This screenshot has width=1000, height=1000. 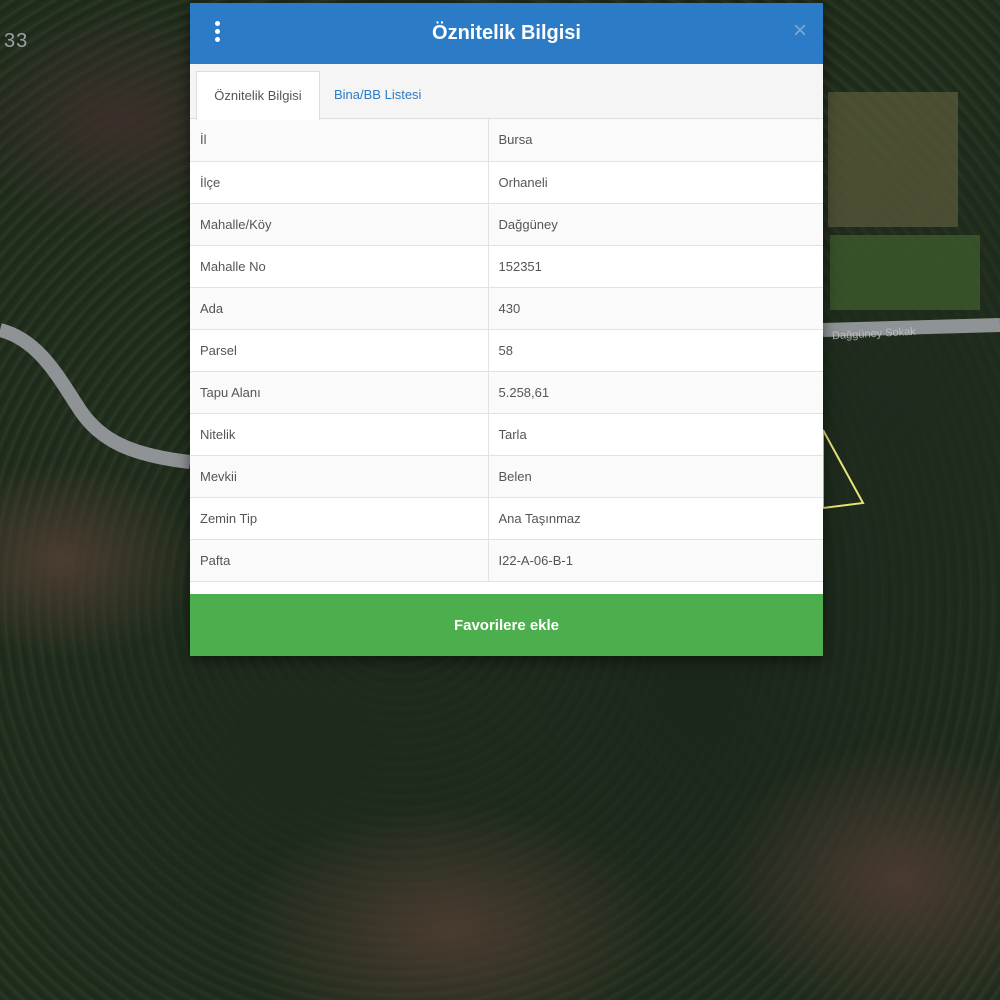 I want to click on attribute-value: 5.258,61, so click(x=655, y=392).